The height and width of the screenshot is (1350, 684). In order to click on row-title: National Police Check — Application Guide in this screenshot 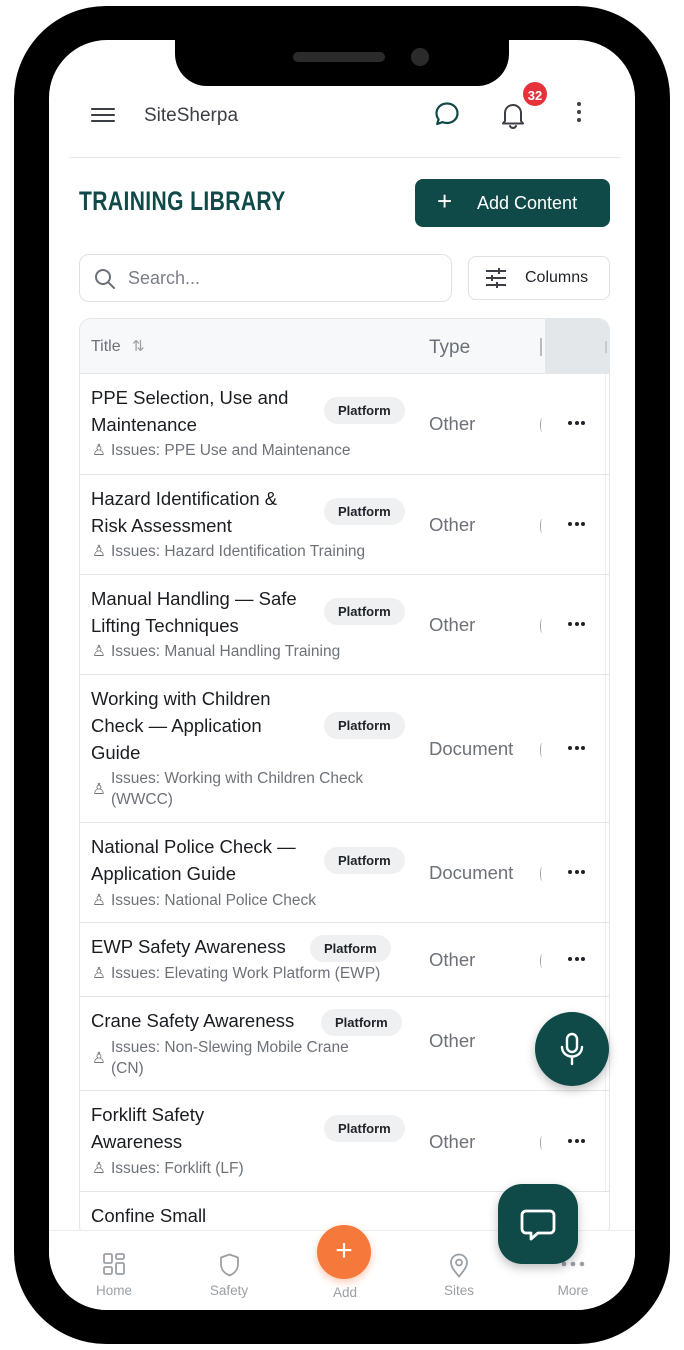, I will do `click(193, 860)`.